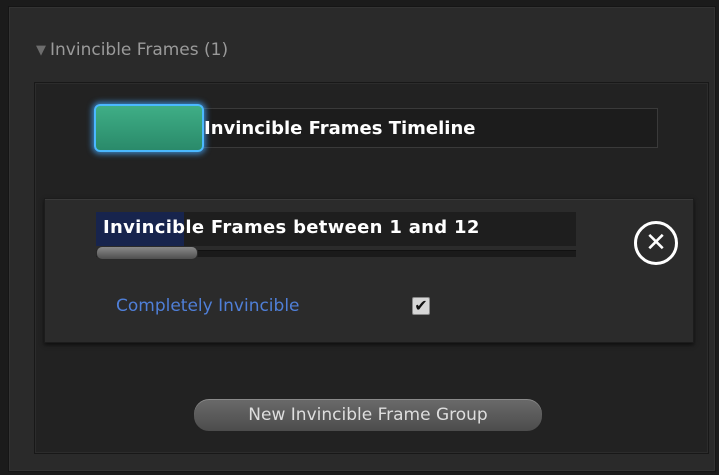  Describe the element at coordinates (208, 306) in the screenshot. I see `completely-invincible-label: Completely Invincible` at that location.